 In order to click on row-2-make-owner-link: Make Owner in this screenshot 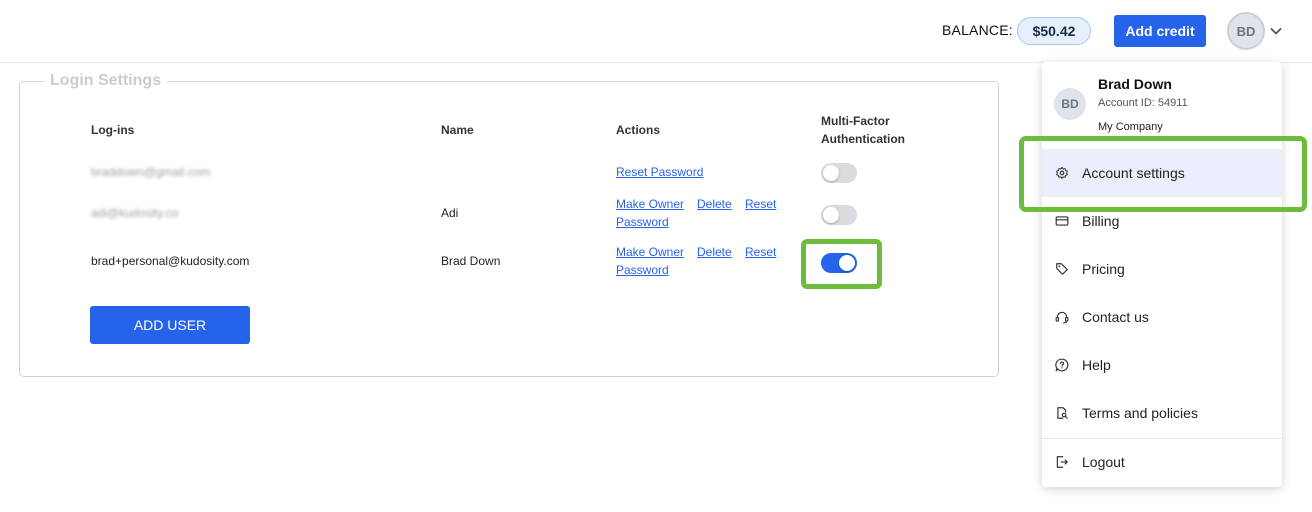, I will do `click(650, 204)`.